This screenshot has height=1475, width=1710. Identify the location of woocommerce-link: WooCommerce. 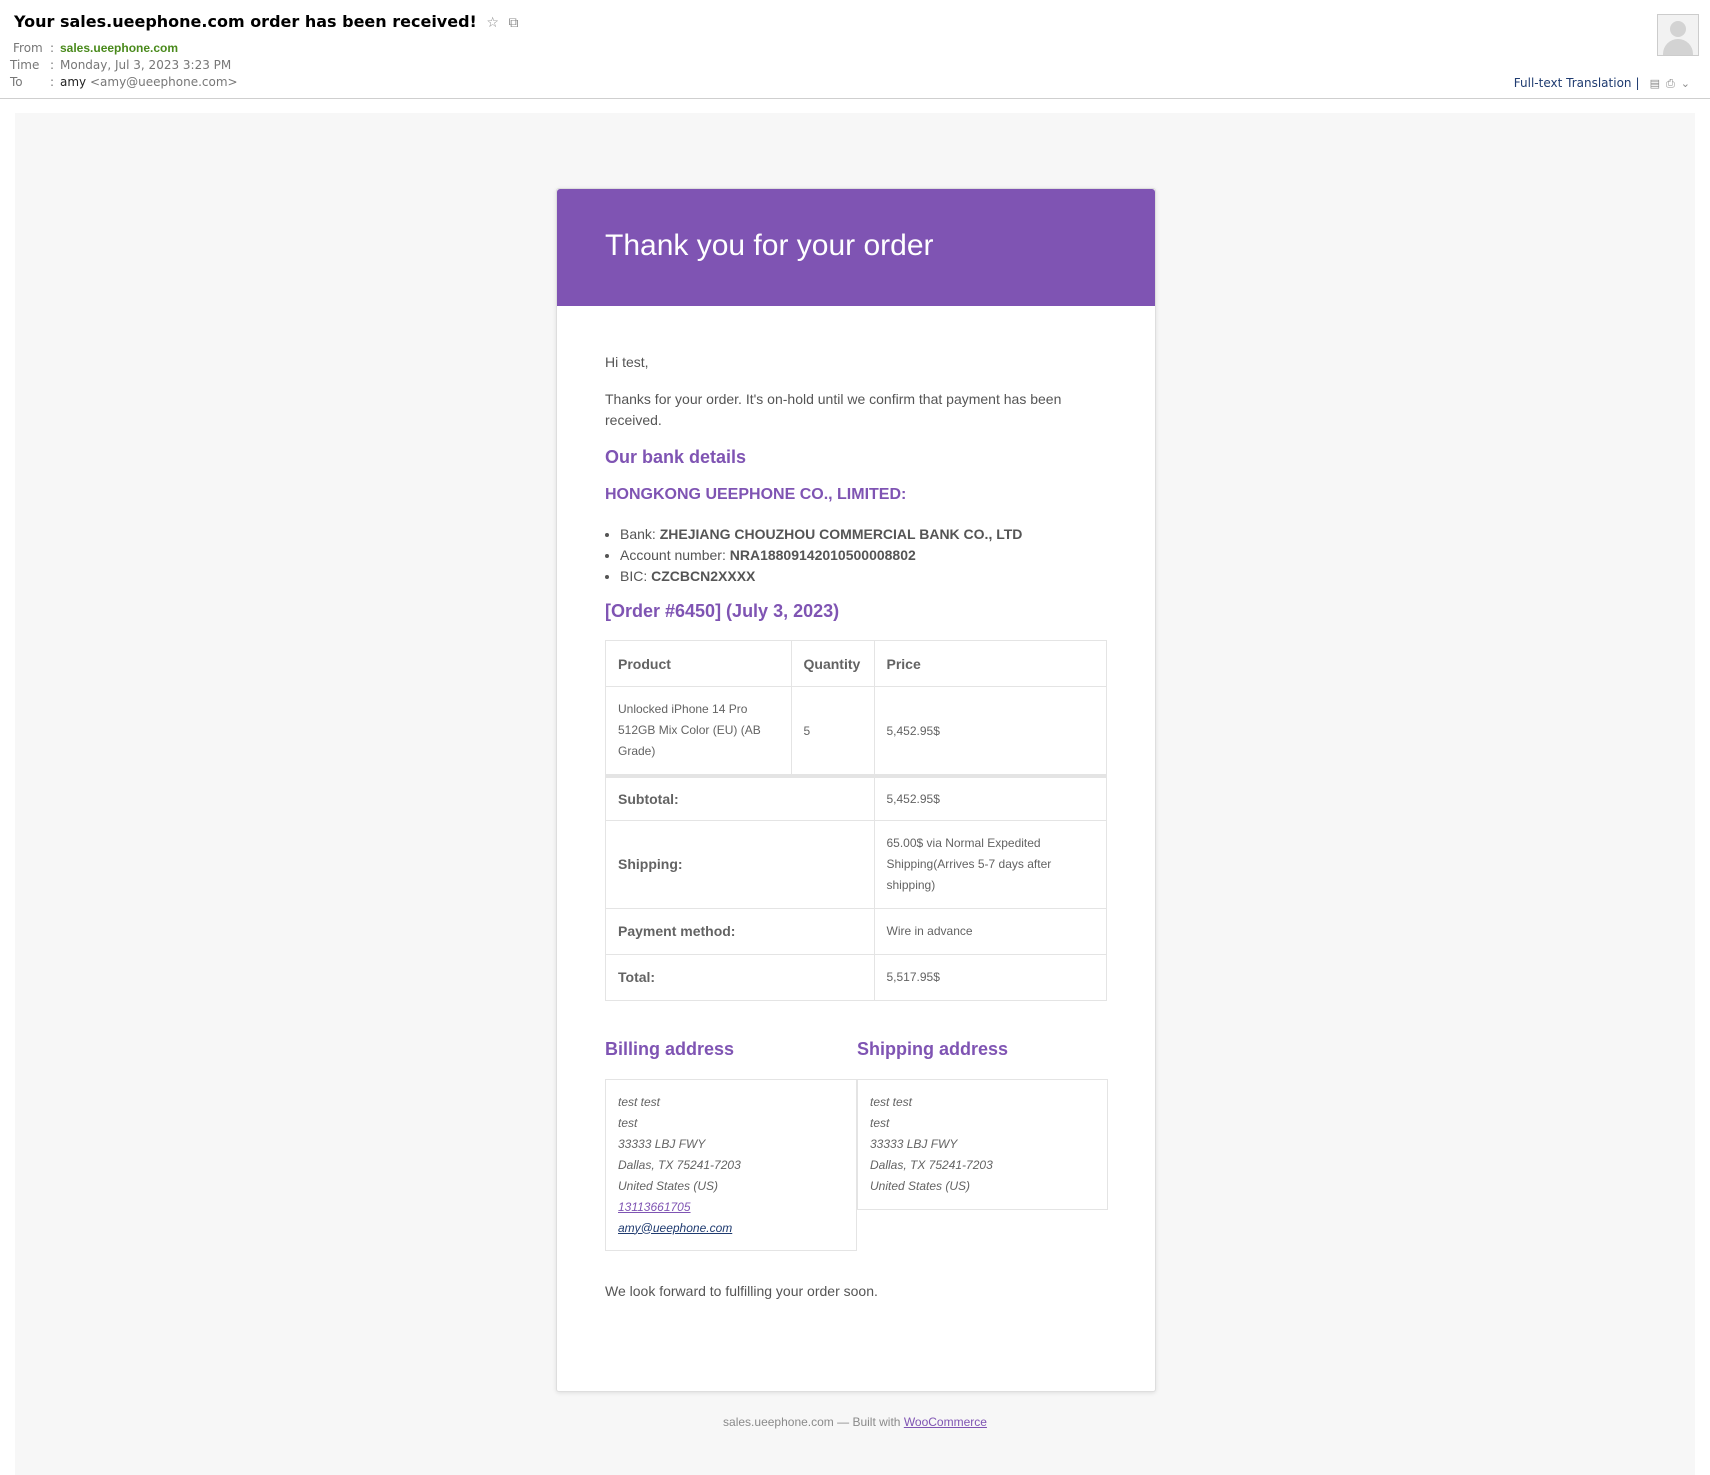
(945, 1422).